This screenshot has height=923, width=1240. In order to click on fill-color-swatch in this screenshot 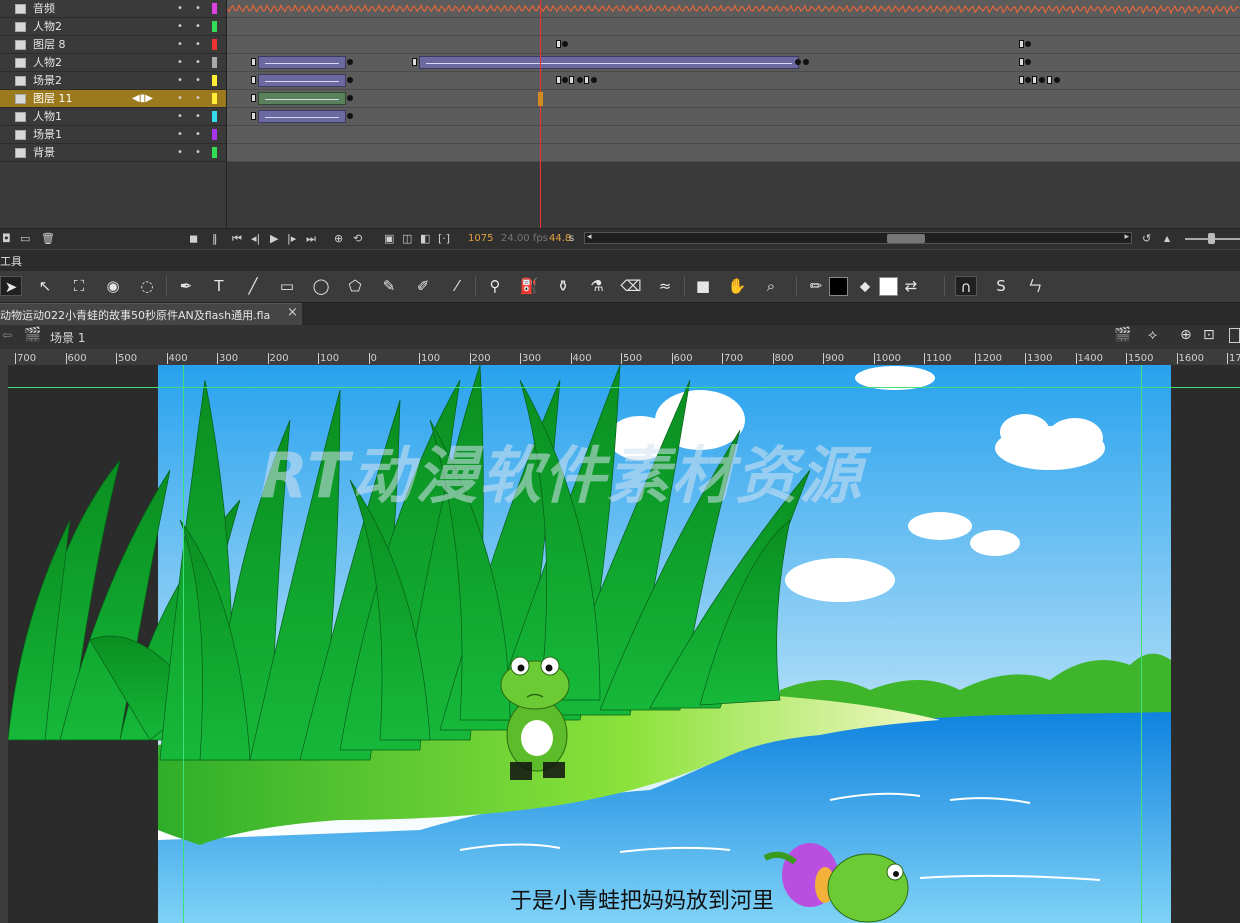, I will do `click(888, 286)`.